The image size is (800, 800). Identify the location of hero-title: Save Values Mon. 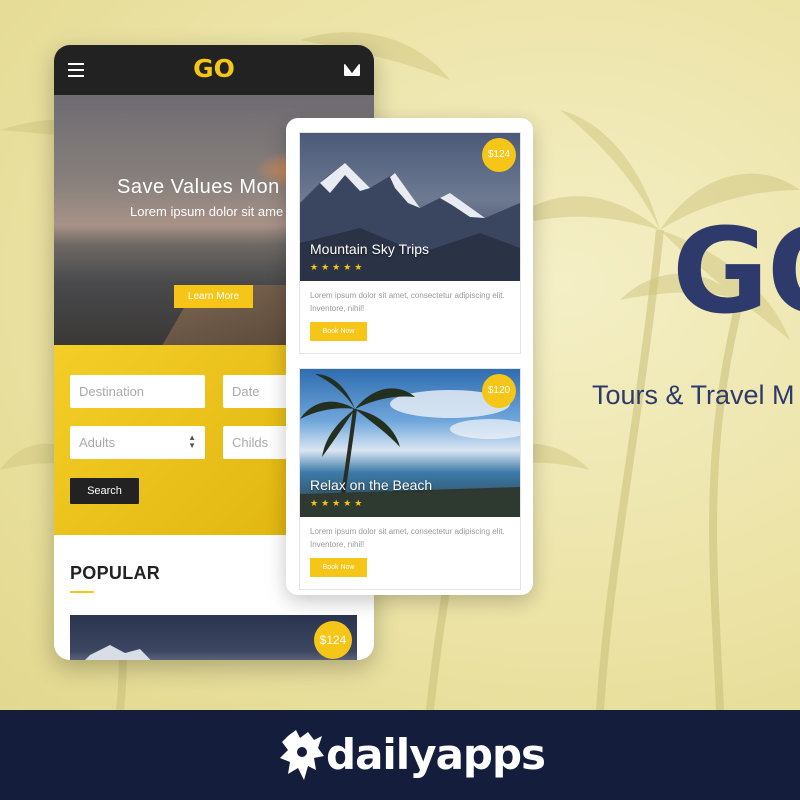
(198, 187).